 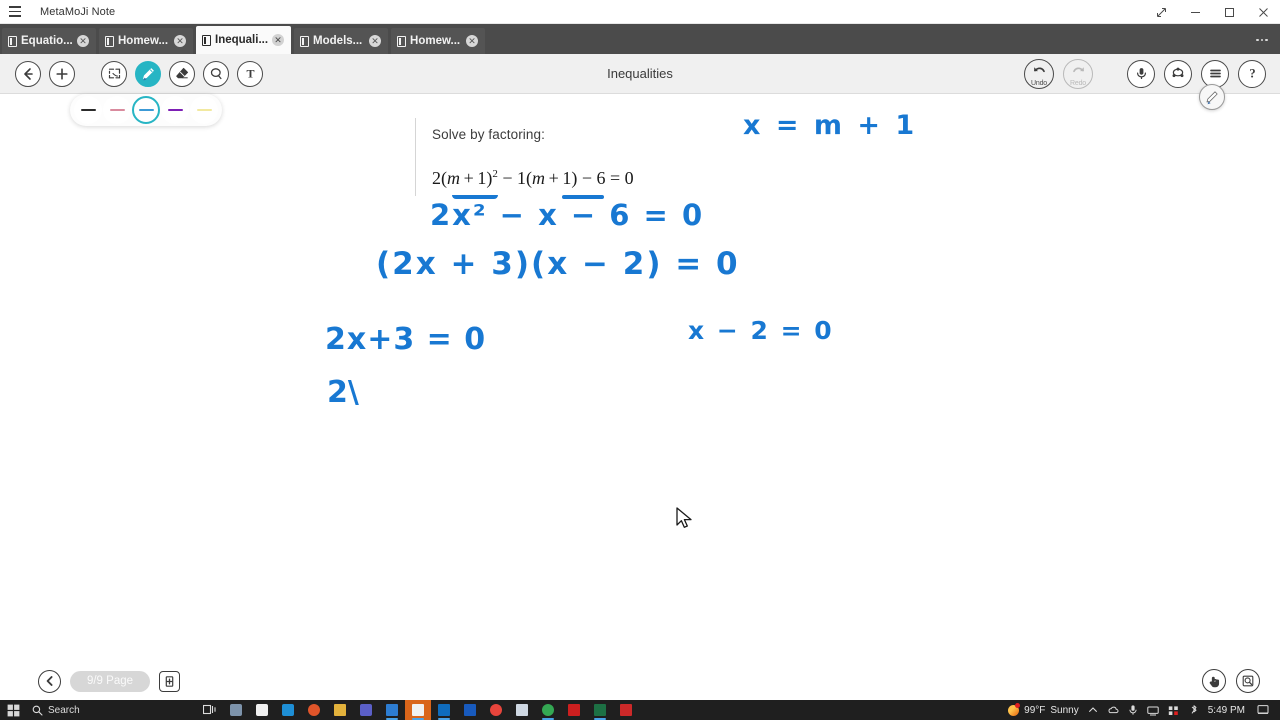 I want to click on add-page-icon, so click(x=169, y=681).